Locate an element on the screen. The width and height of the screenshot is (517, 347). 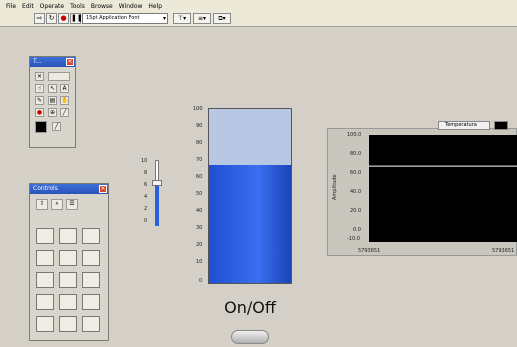
string-path-controls-icon is located at coordinates (91, 236).